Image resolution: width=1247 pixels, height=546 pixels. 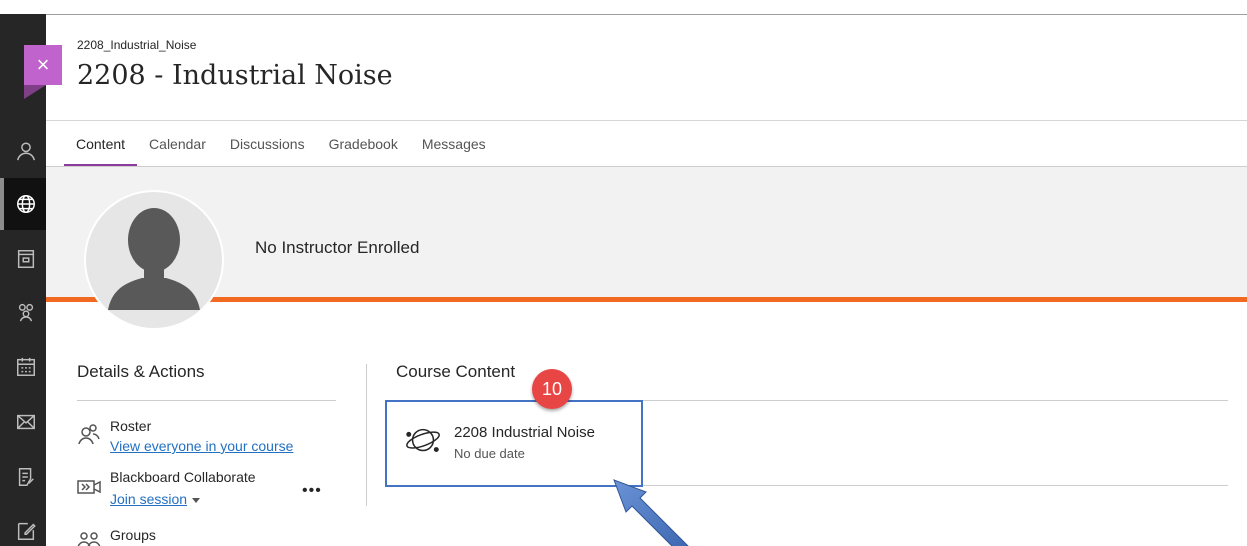 What do you see at coordinates (141, 371) in the screenshot?
I see `details-title: Details & Actions` at bounding box center [141, 371].